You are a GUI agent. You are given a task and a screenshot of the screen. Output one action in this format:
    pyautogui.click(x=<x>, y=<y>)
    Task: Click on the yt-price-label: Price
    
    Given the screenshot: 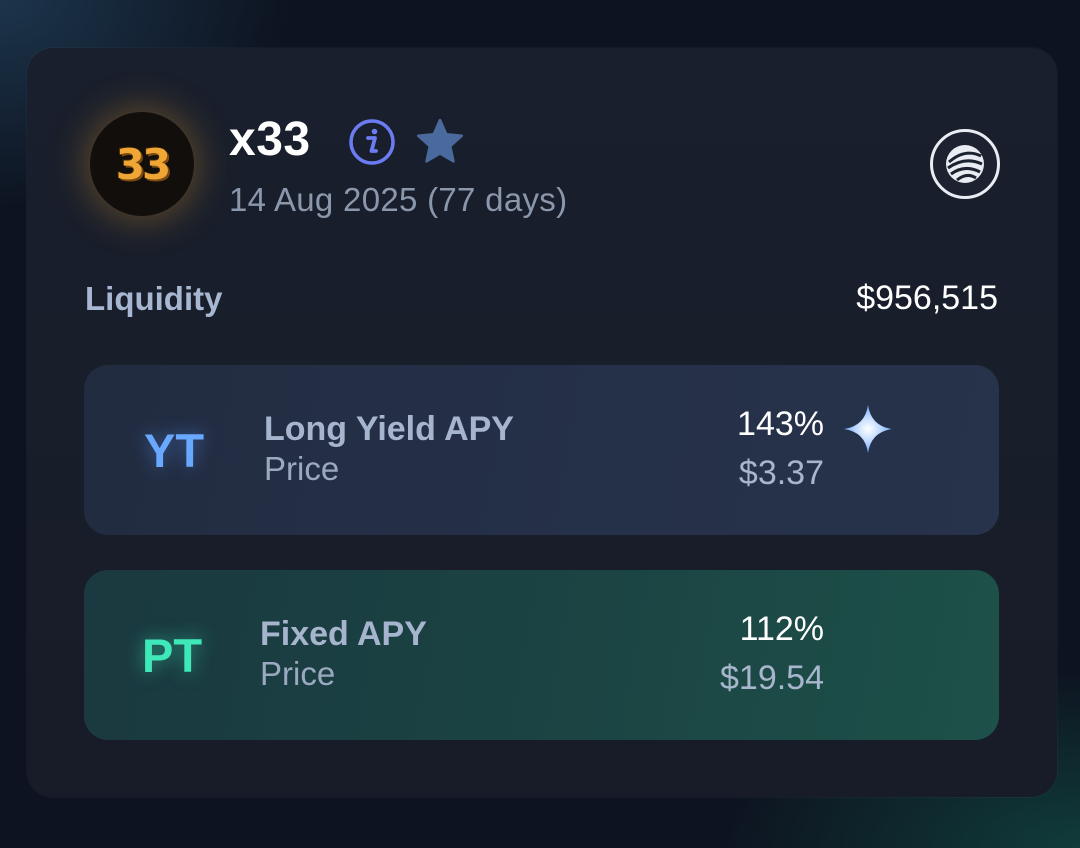 What is the action you would take?
    pyautogui.click(x=302, y=468)
    